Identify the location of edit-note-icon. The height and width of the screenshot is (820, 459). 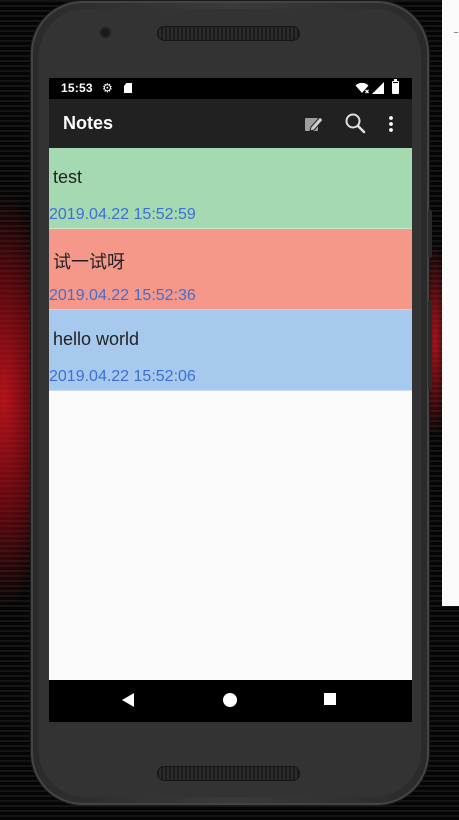
(314, 124).